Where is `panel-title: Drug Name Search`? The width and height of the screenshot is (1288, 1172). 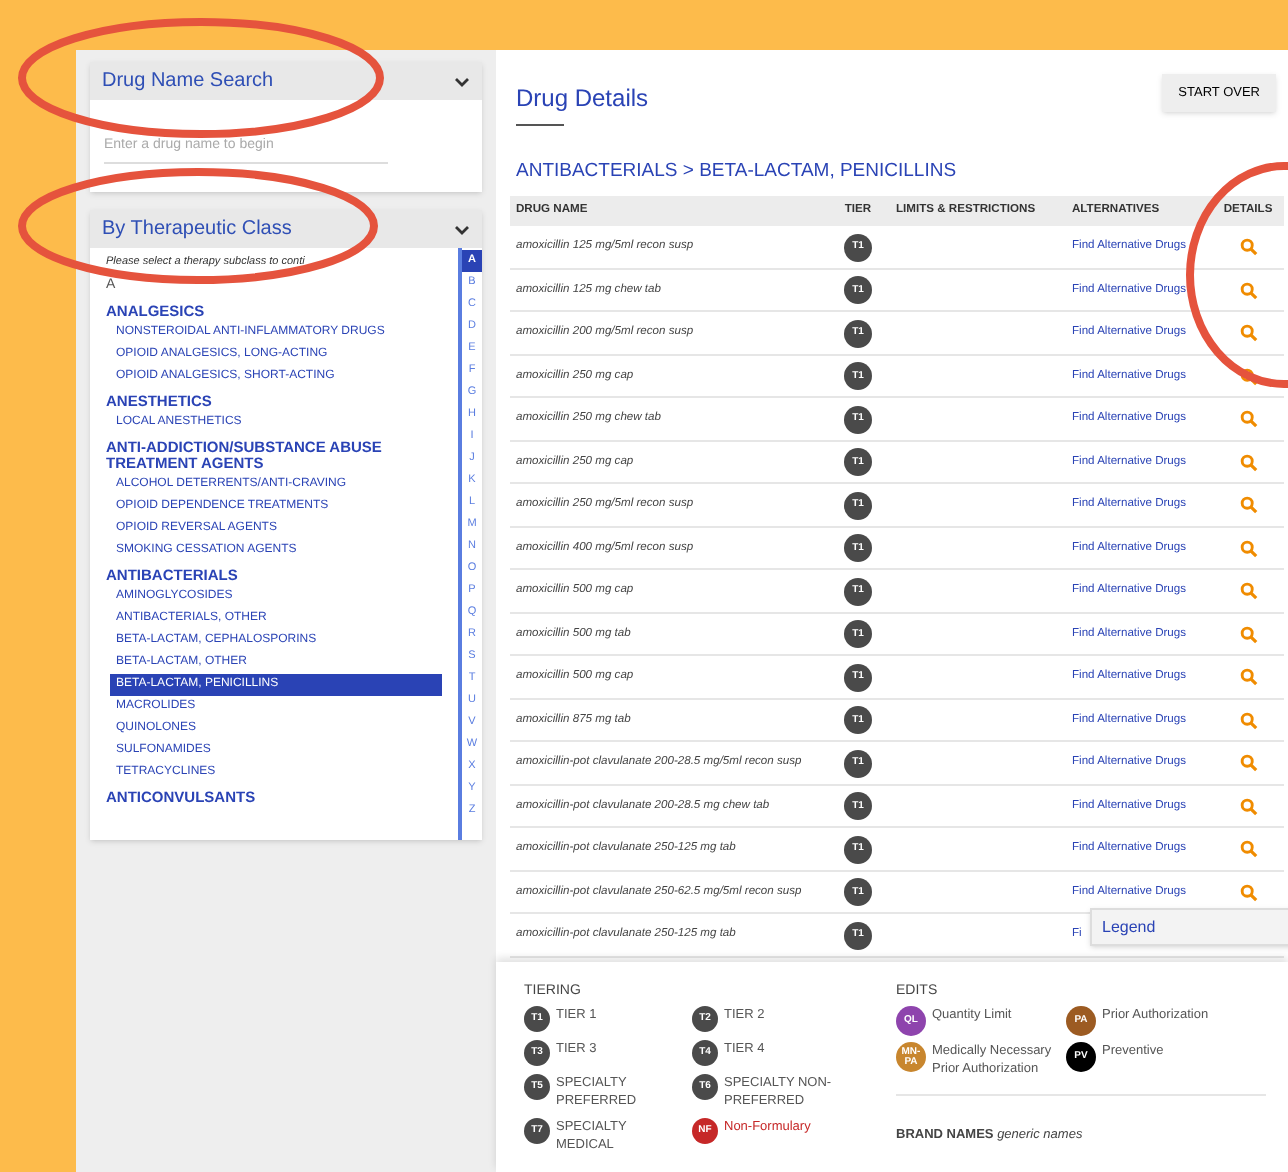 panel-title: Drug Name Search is located at coordinates (188, 82).